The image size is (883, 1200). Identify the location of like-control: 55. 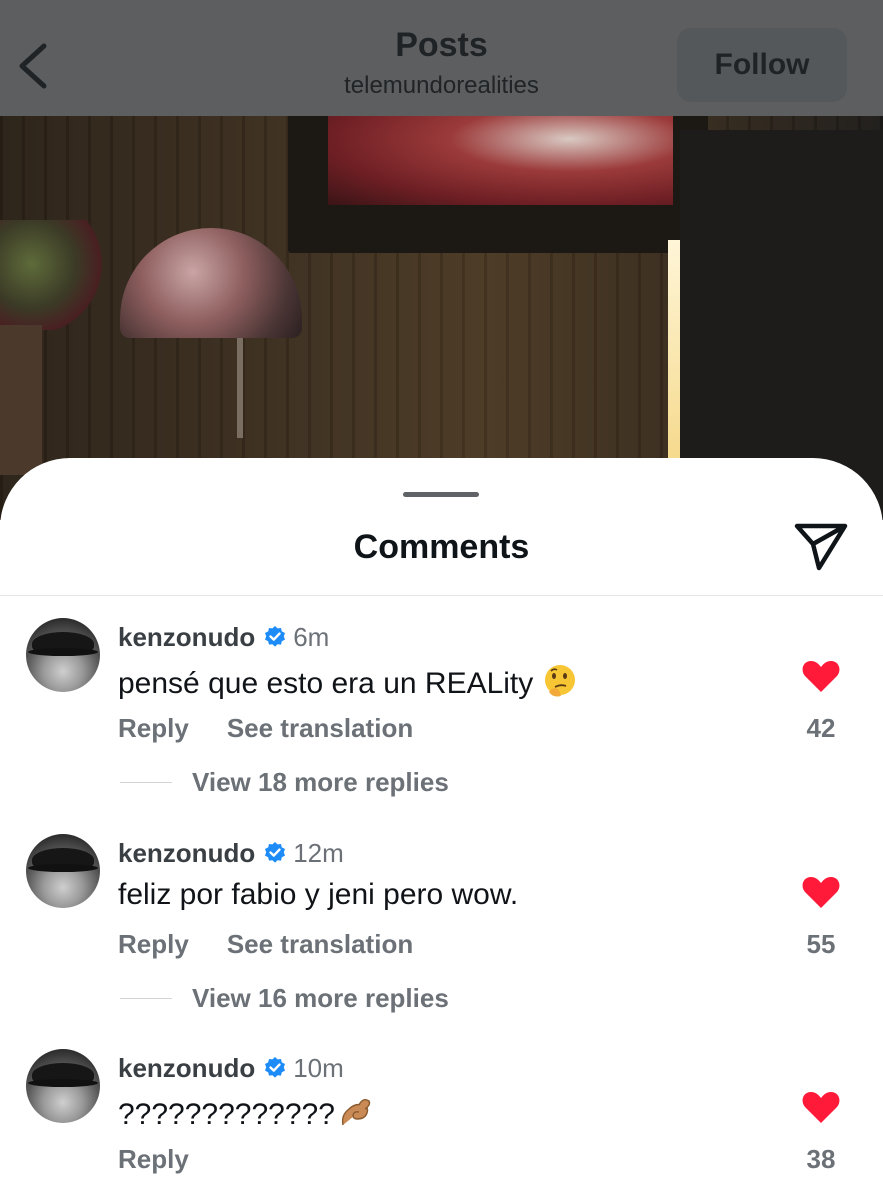
(821, 929).